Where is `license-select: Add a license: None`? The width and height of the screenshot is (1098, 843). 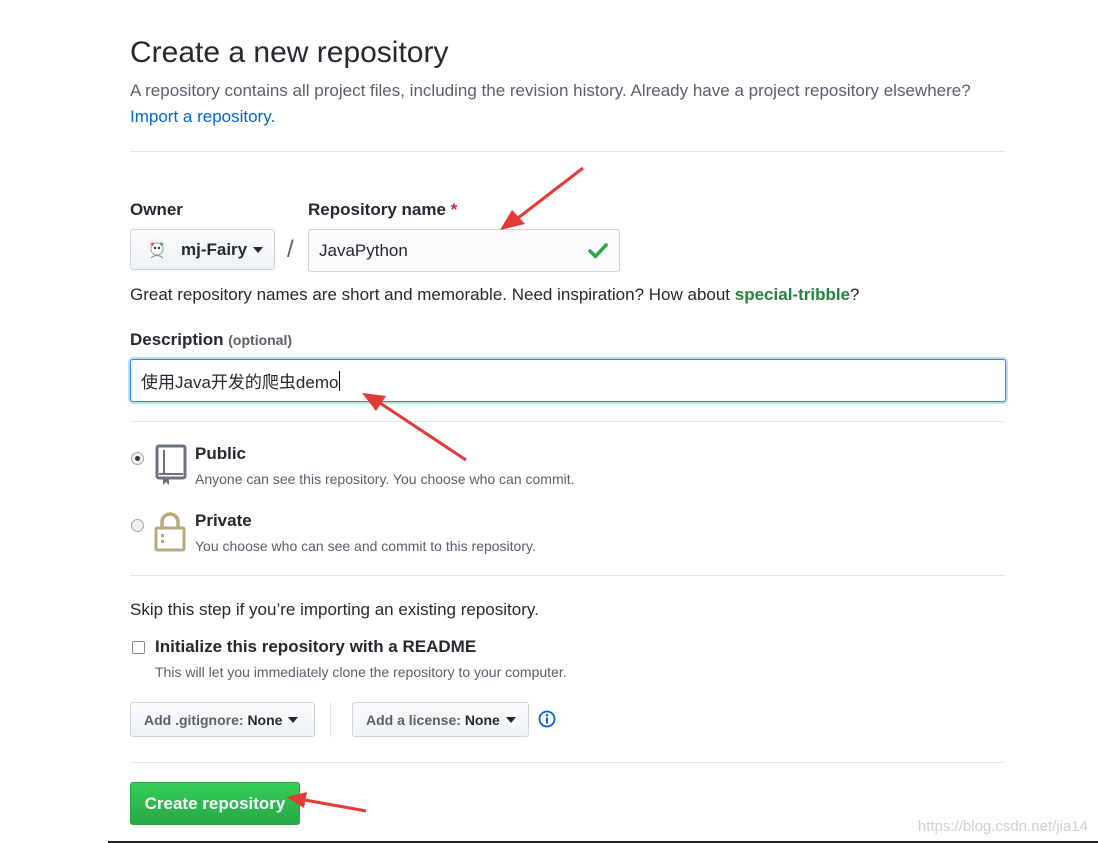
license-select: Add a license: None is located at coordinates (440, 719).